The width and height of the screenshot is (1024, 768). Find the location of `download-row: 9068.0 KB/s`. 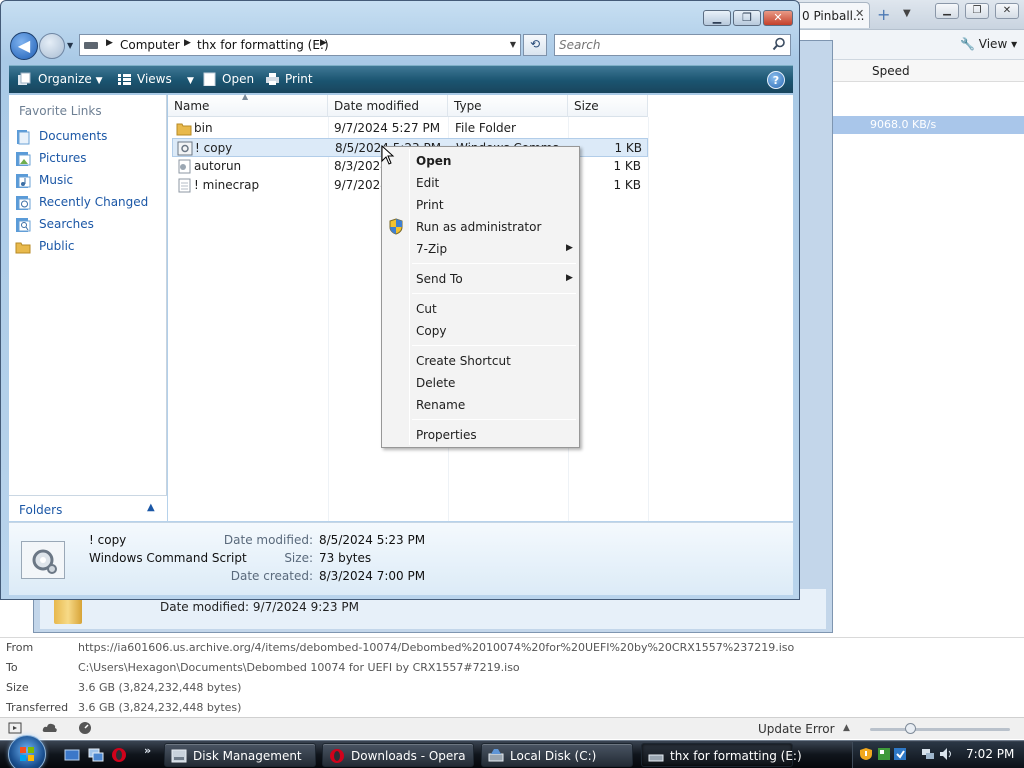

download-row: 9068.0 KB/s is located at coordinates (927, 125).